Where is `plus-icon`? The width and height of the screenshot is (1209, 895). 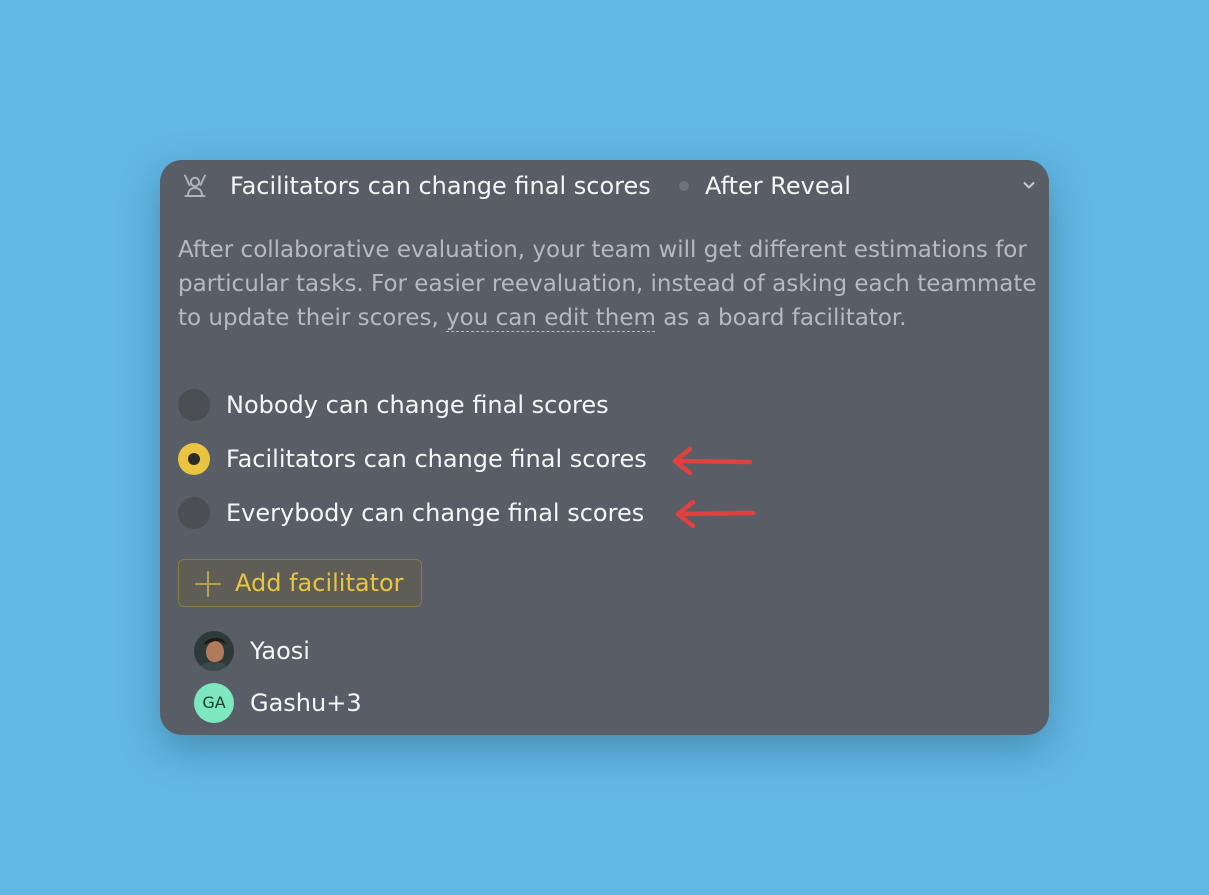 plus-icon is located at coordinates (208, 584).